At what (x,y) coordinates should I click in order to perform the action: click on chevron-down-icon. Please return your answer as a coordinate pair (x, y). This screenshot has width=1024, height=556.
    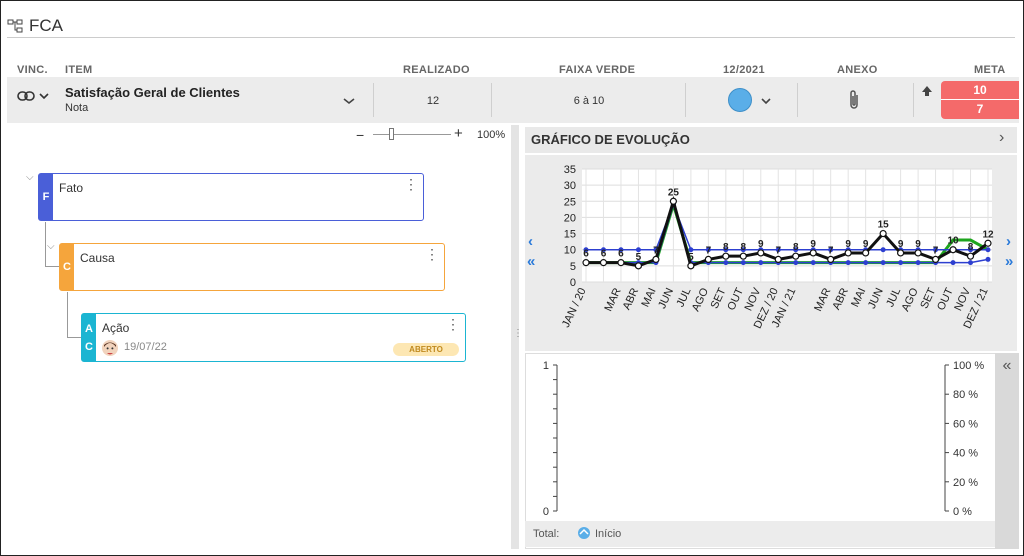
    Looking at the image, I should click on (44, 96).